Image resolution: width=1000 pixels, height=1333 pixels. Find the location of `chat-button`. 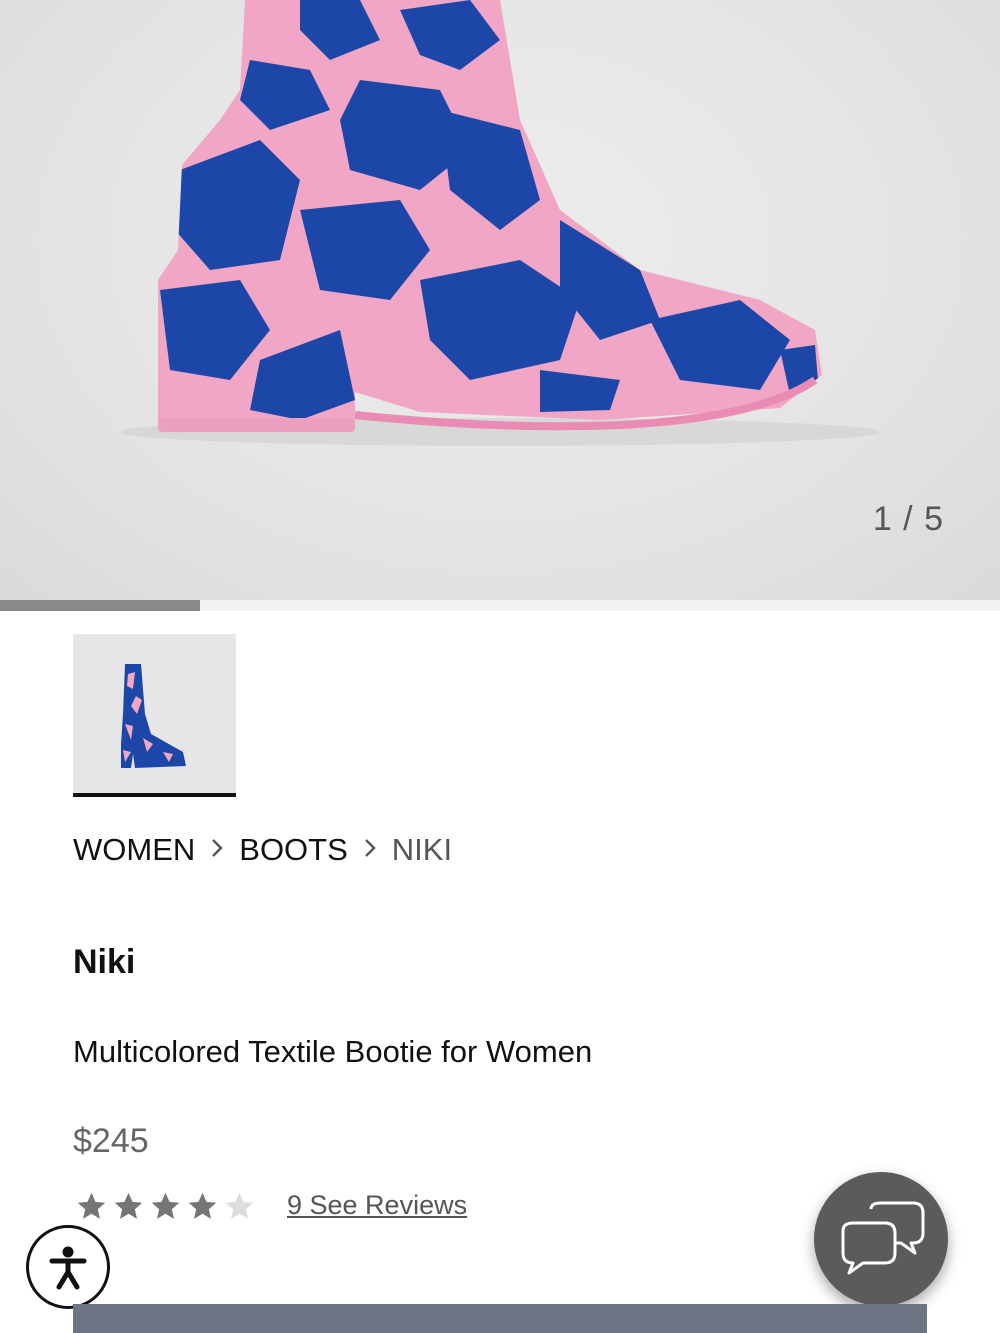

chat-button is located at coordinates (881, 1239).